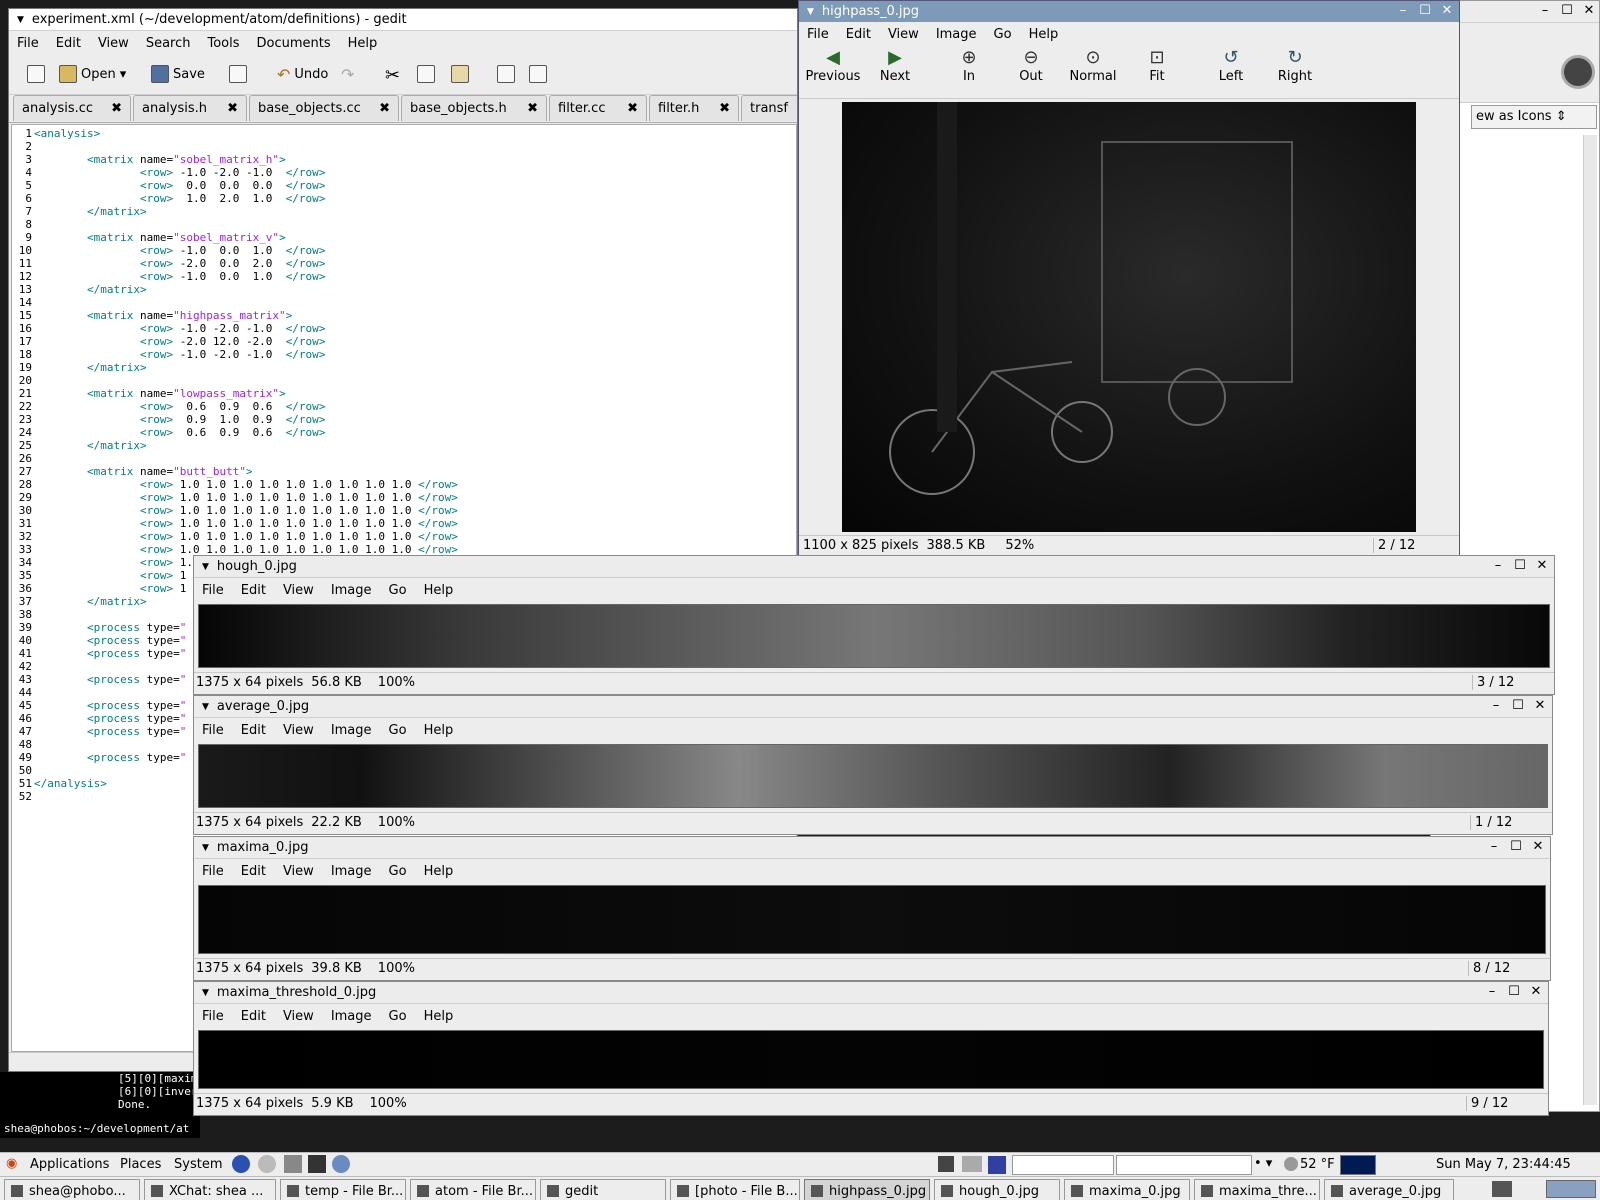 This screenshot has width=1600, height=1200. Describe the element at coordinates (198, 1164) in the screenshot. I see `system-menu: System` at that location.